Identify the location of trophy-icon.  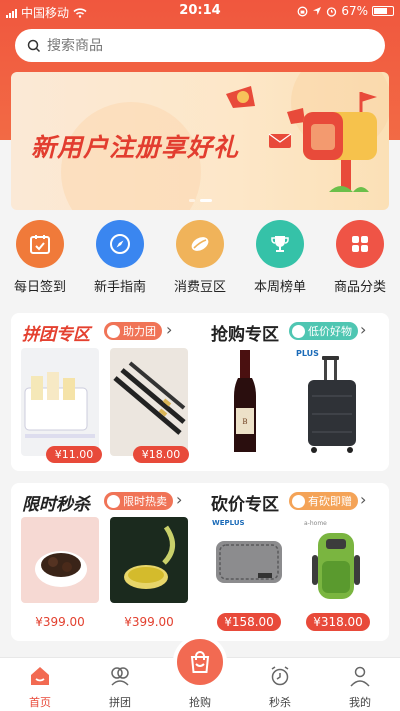
(280, 244).